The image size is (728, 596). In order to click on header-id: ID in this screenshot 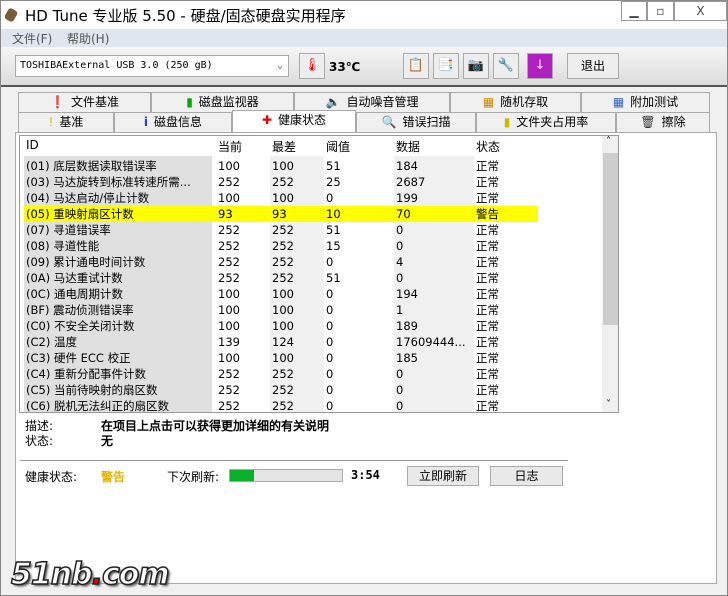, I will do `click(32, 147)`.